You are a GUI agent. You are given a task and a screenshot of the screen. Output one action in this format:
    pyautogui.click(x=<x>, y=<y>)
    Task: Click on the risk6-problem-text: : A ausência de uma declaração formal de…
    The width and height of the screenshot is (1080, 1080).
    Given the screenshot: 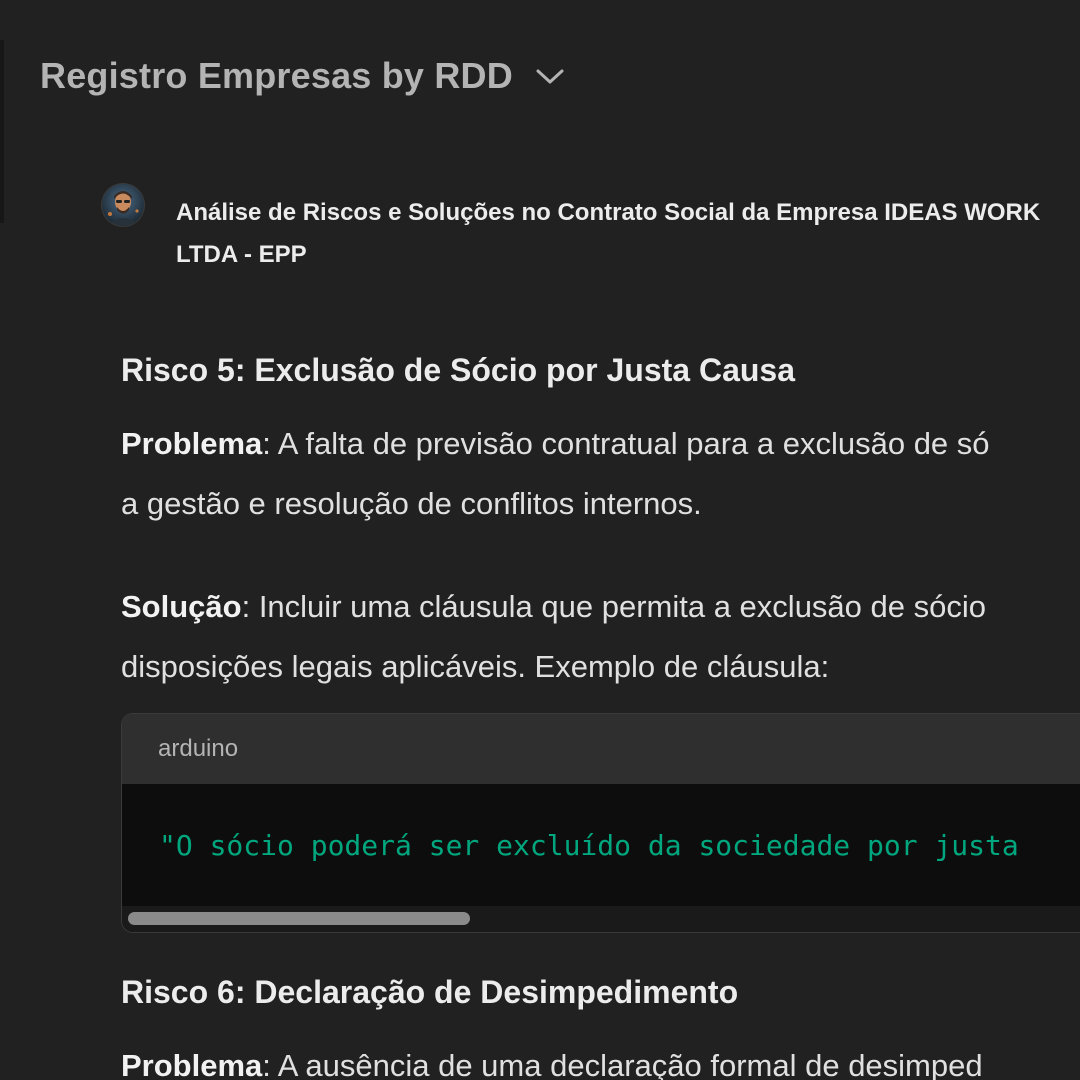 What is the action you would take?
    pyautogui.click(x=622, y=1064)
    